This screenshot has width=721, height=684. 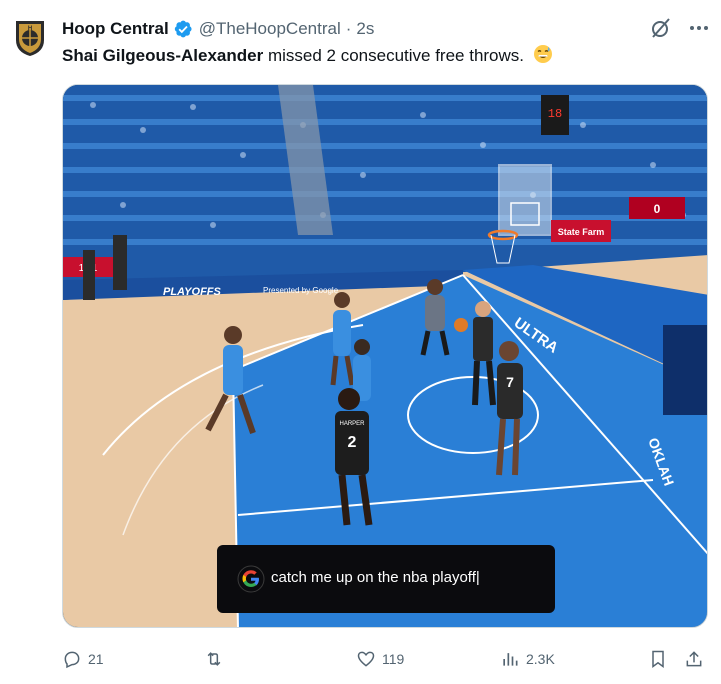 What do you see at coordinates (510, 659) in the screenshot?
I see `analytics-icon` at bounding box center [510, 659].